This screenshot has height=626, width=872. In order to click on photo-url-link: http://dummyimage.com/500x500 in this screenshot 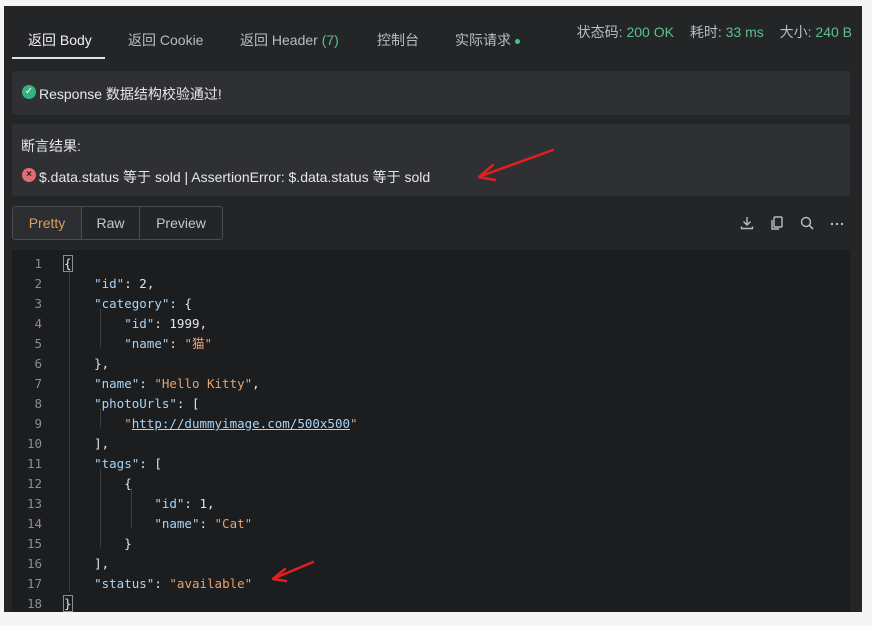, I will do `click(241, 423)`.